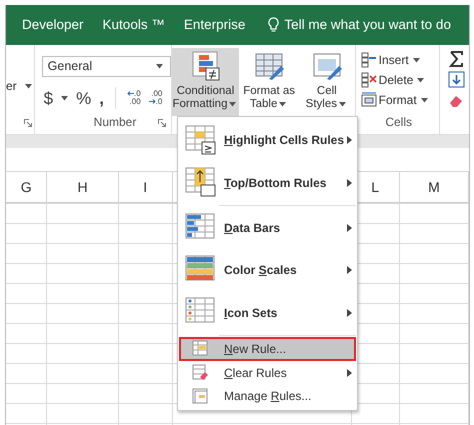  I want to click on menu-item: Clear Rules, so click(267, 372).